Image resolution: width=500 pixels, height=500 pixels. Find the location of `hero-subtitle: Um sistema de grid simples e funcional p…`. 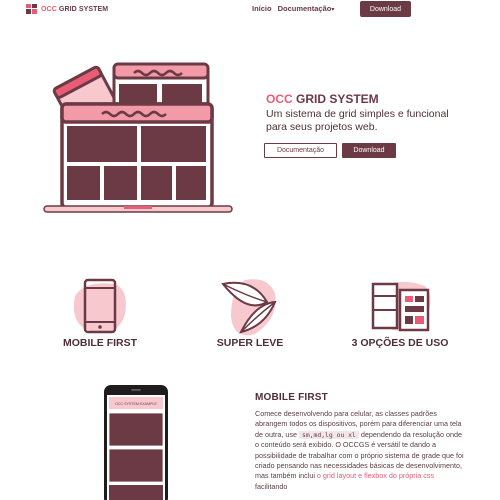

hero-subtitle: Um sistema de grid simples e funcional p… is located at coordinates (357, 120).